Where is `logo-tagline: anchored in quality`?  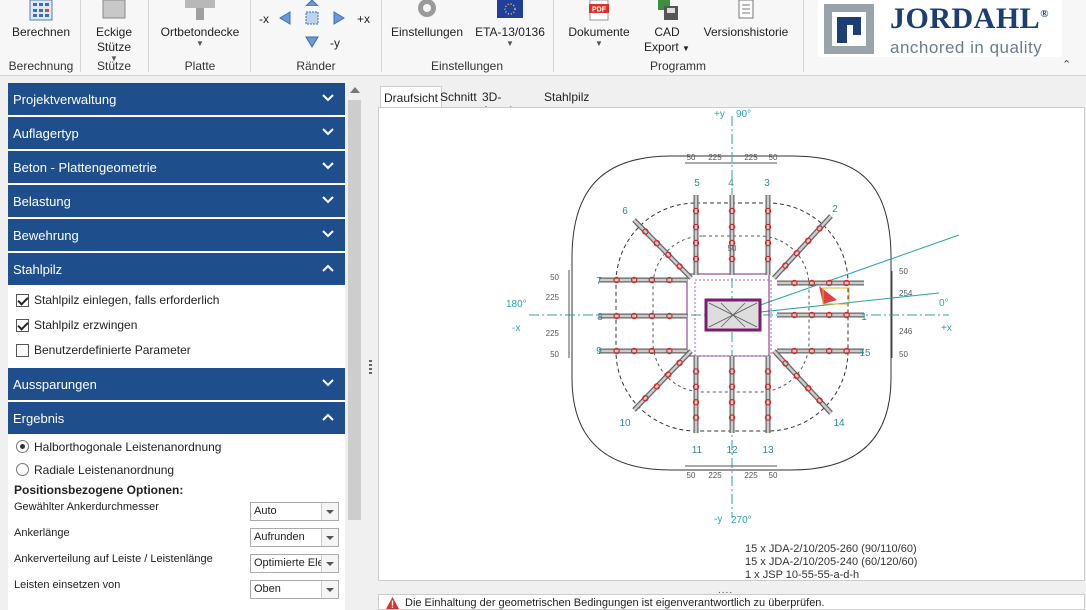 logo-tagline: anchored in quality is located at coordinates (966, 47).